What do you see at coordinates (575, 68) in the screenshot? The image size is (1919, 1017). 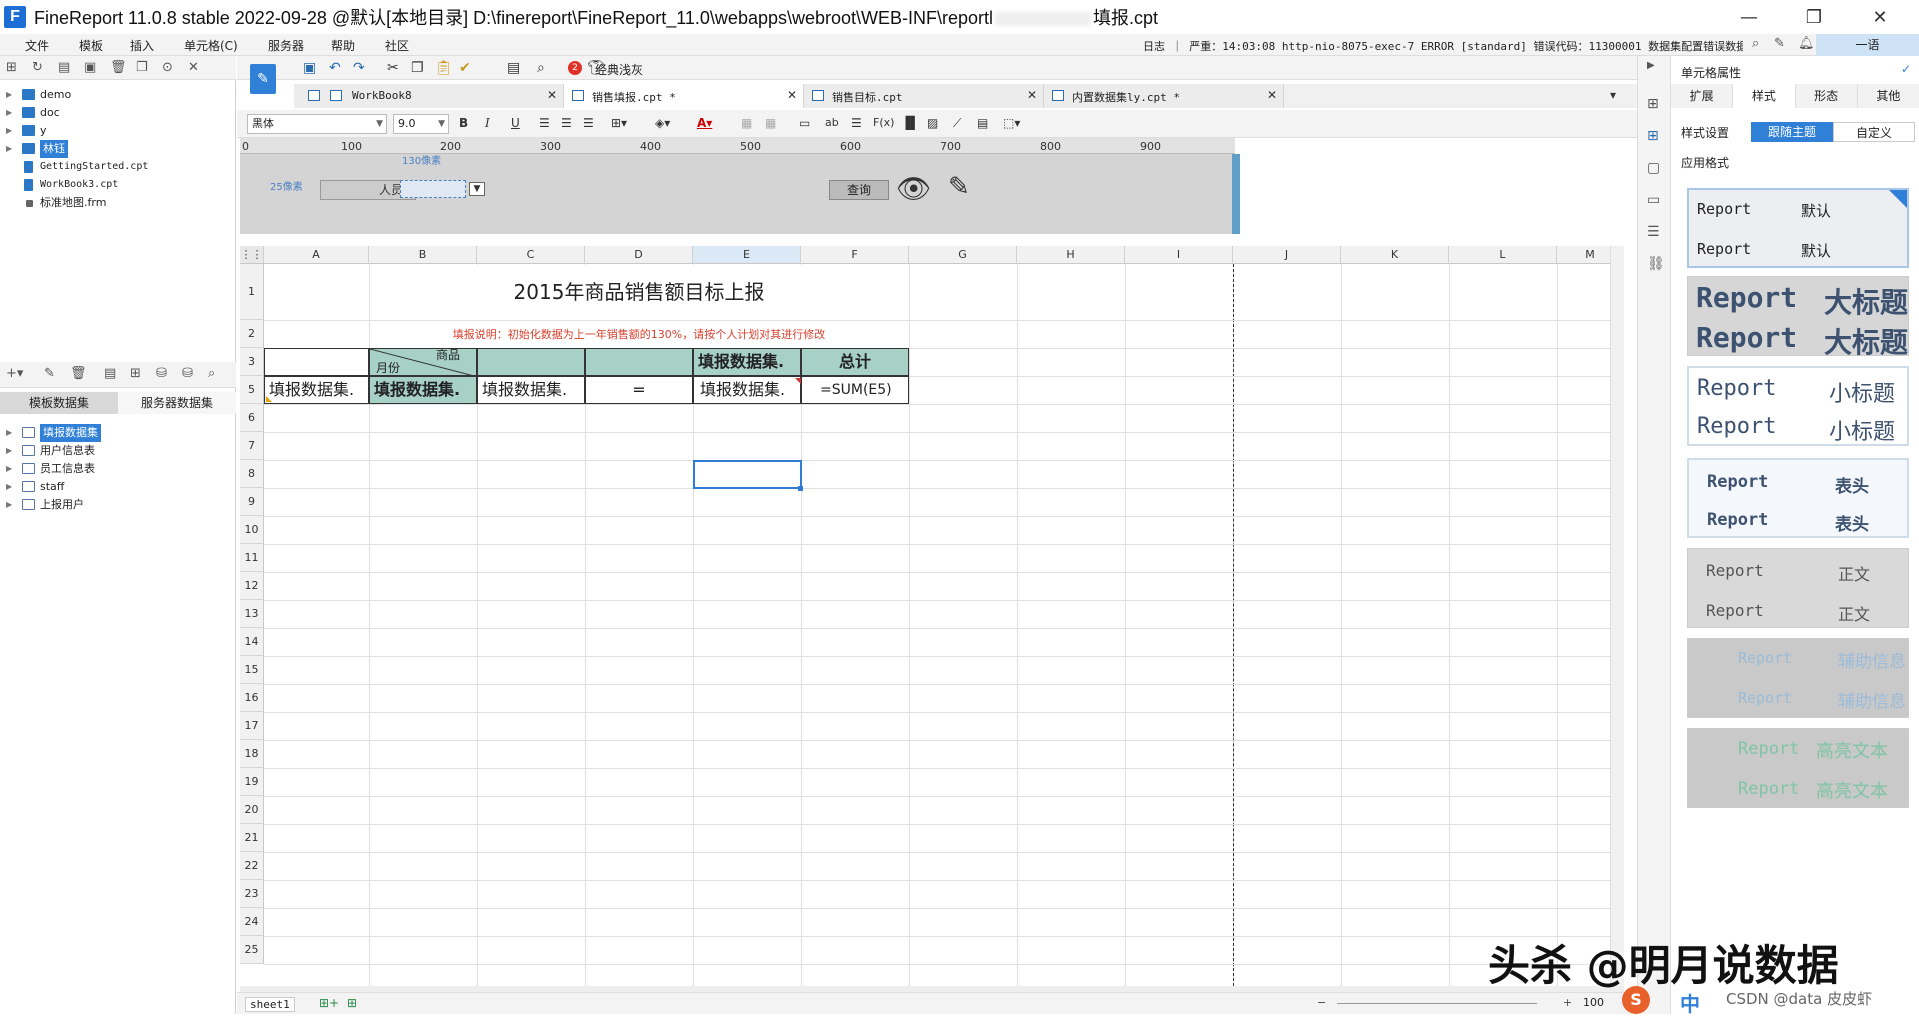 I see `notification-badge: 2` at bounding box center [575, 68].